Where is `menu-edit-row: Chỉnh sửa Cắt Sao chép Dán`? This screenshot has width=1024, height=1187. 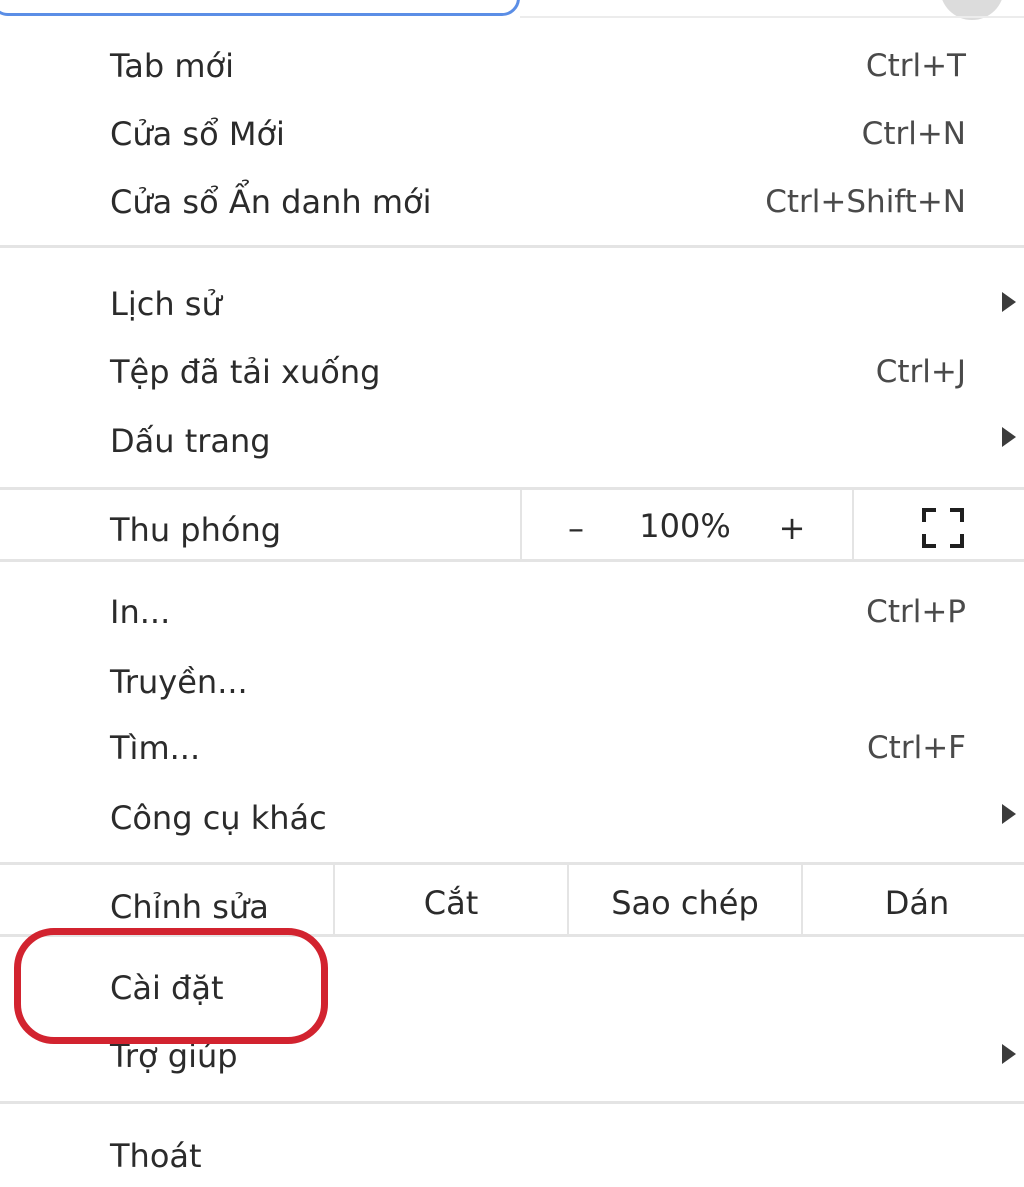
menu-edit-row: Chỉnh sửa Cắt Sao chép Dán is located at coordinates (512, 900).